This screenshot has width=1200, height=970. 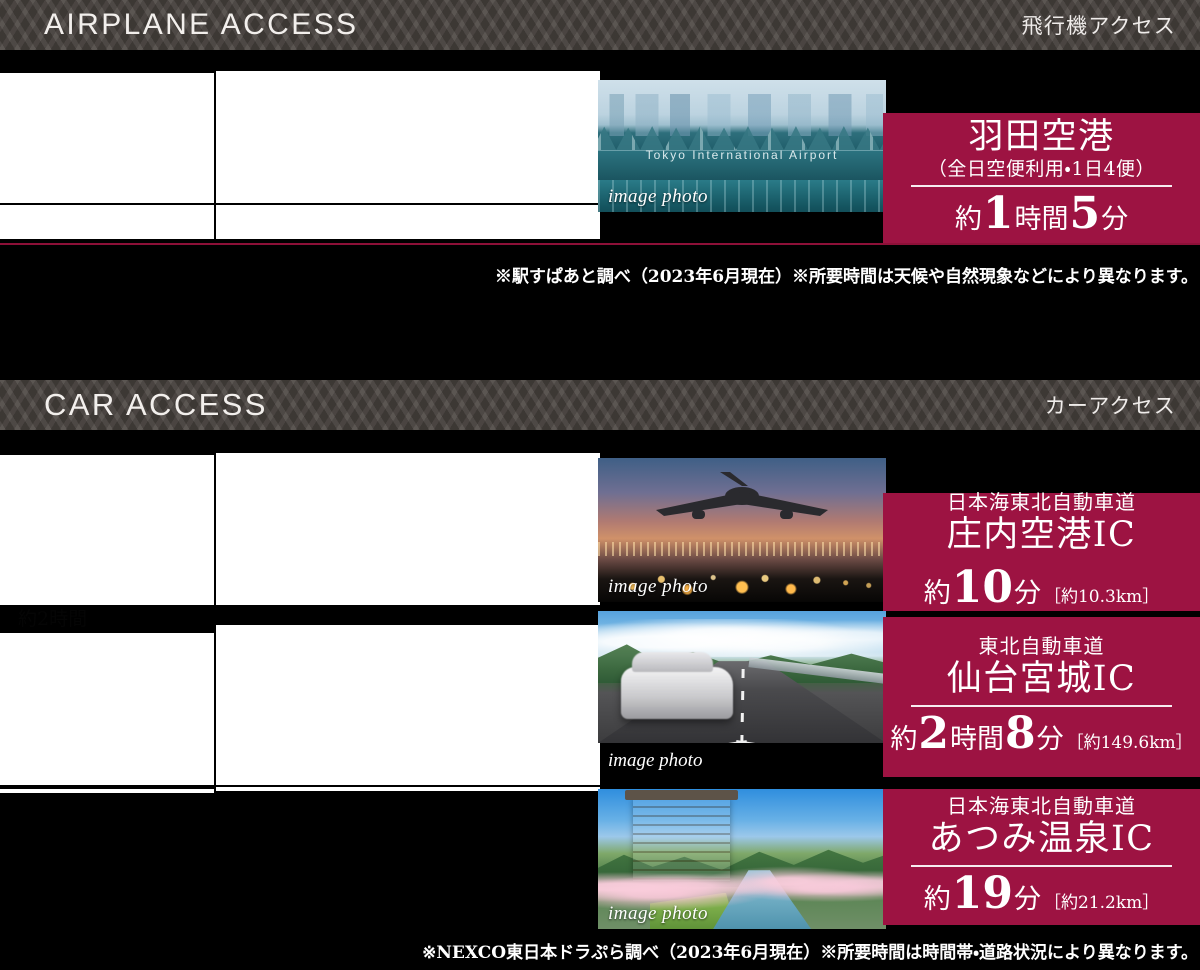 What do you see at coordinates (107, 138) in the screenshot?
I see `airplane-table-cell-left-top` at bounding box center [107, 138].